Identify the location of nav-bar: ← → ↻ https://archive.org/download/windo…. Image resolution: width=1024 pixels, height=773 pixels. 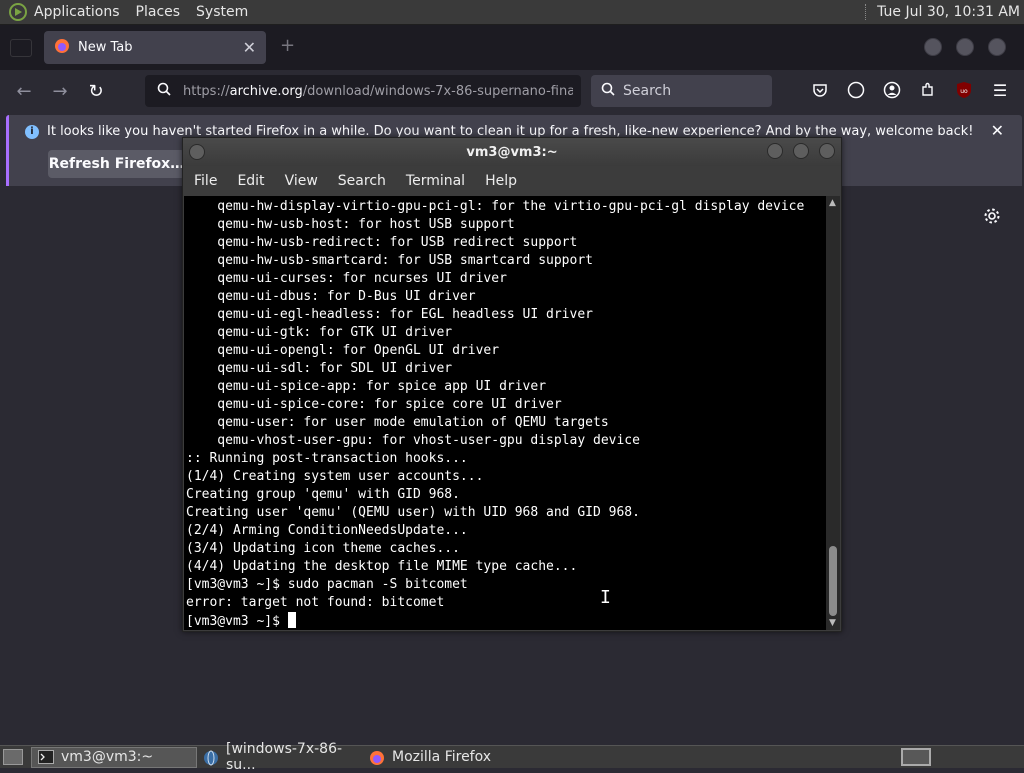
(512, 91).